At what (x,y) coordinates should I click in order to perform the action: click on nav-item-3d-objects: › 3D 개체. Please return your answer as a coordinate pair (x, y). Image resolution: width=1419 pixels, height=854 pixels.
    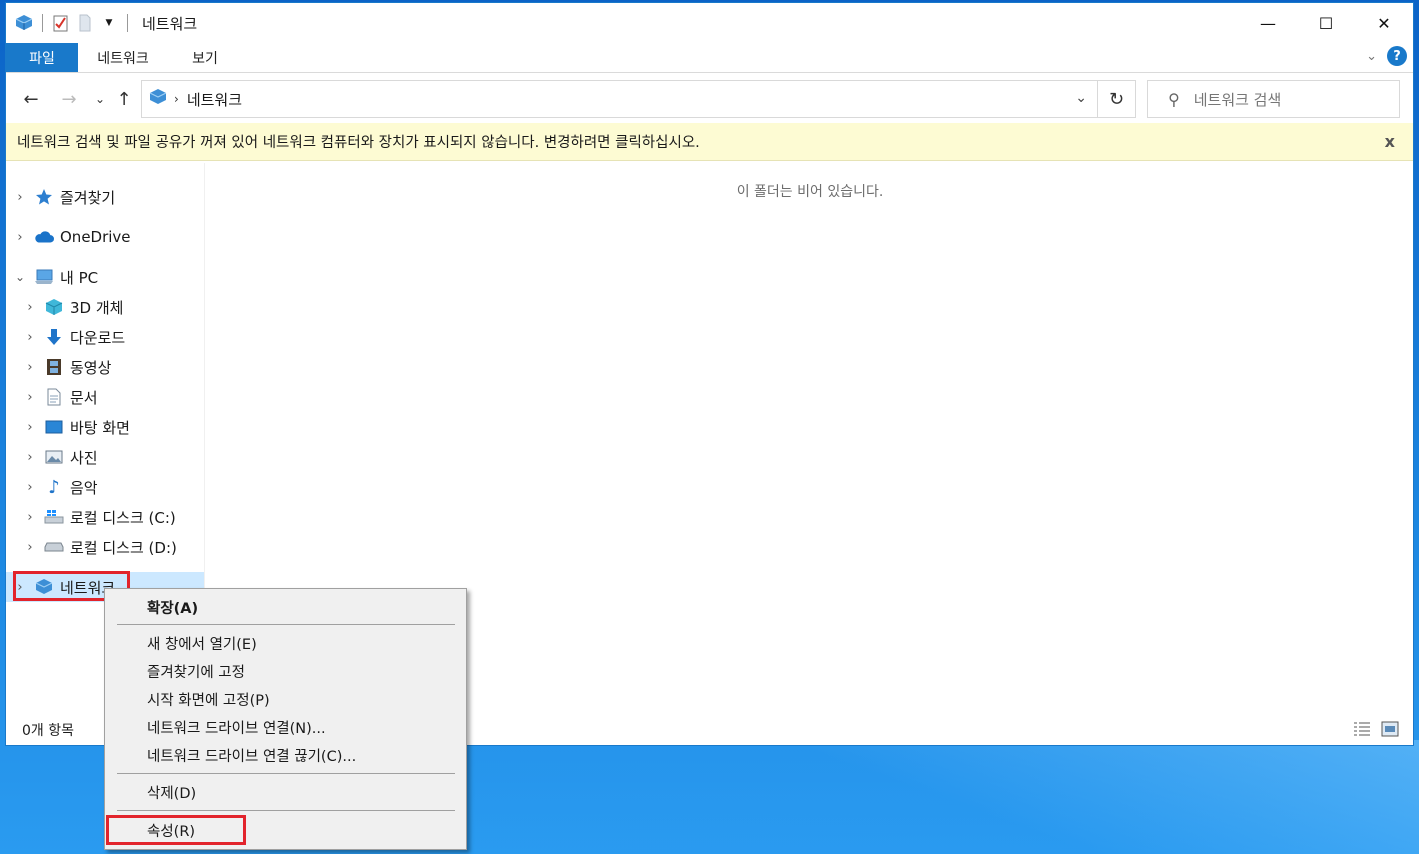
    Looking at the image, I should click on (105, 307).